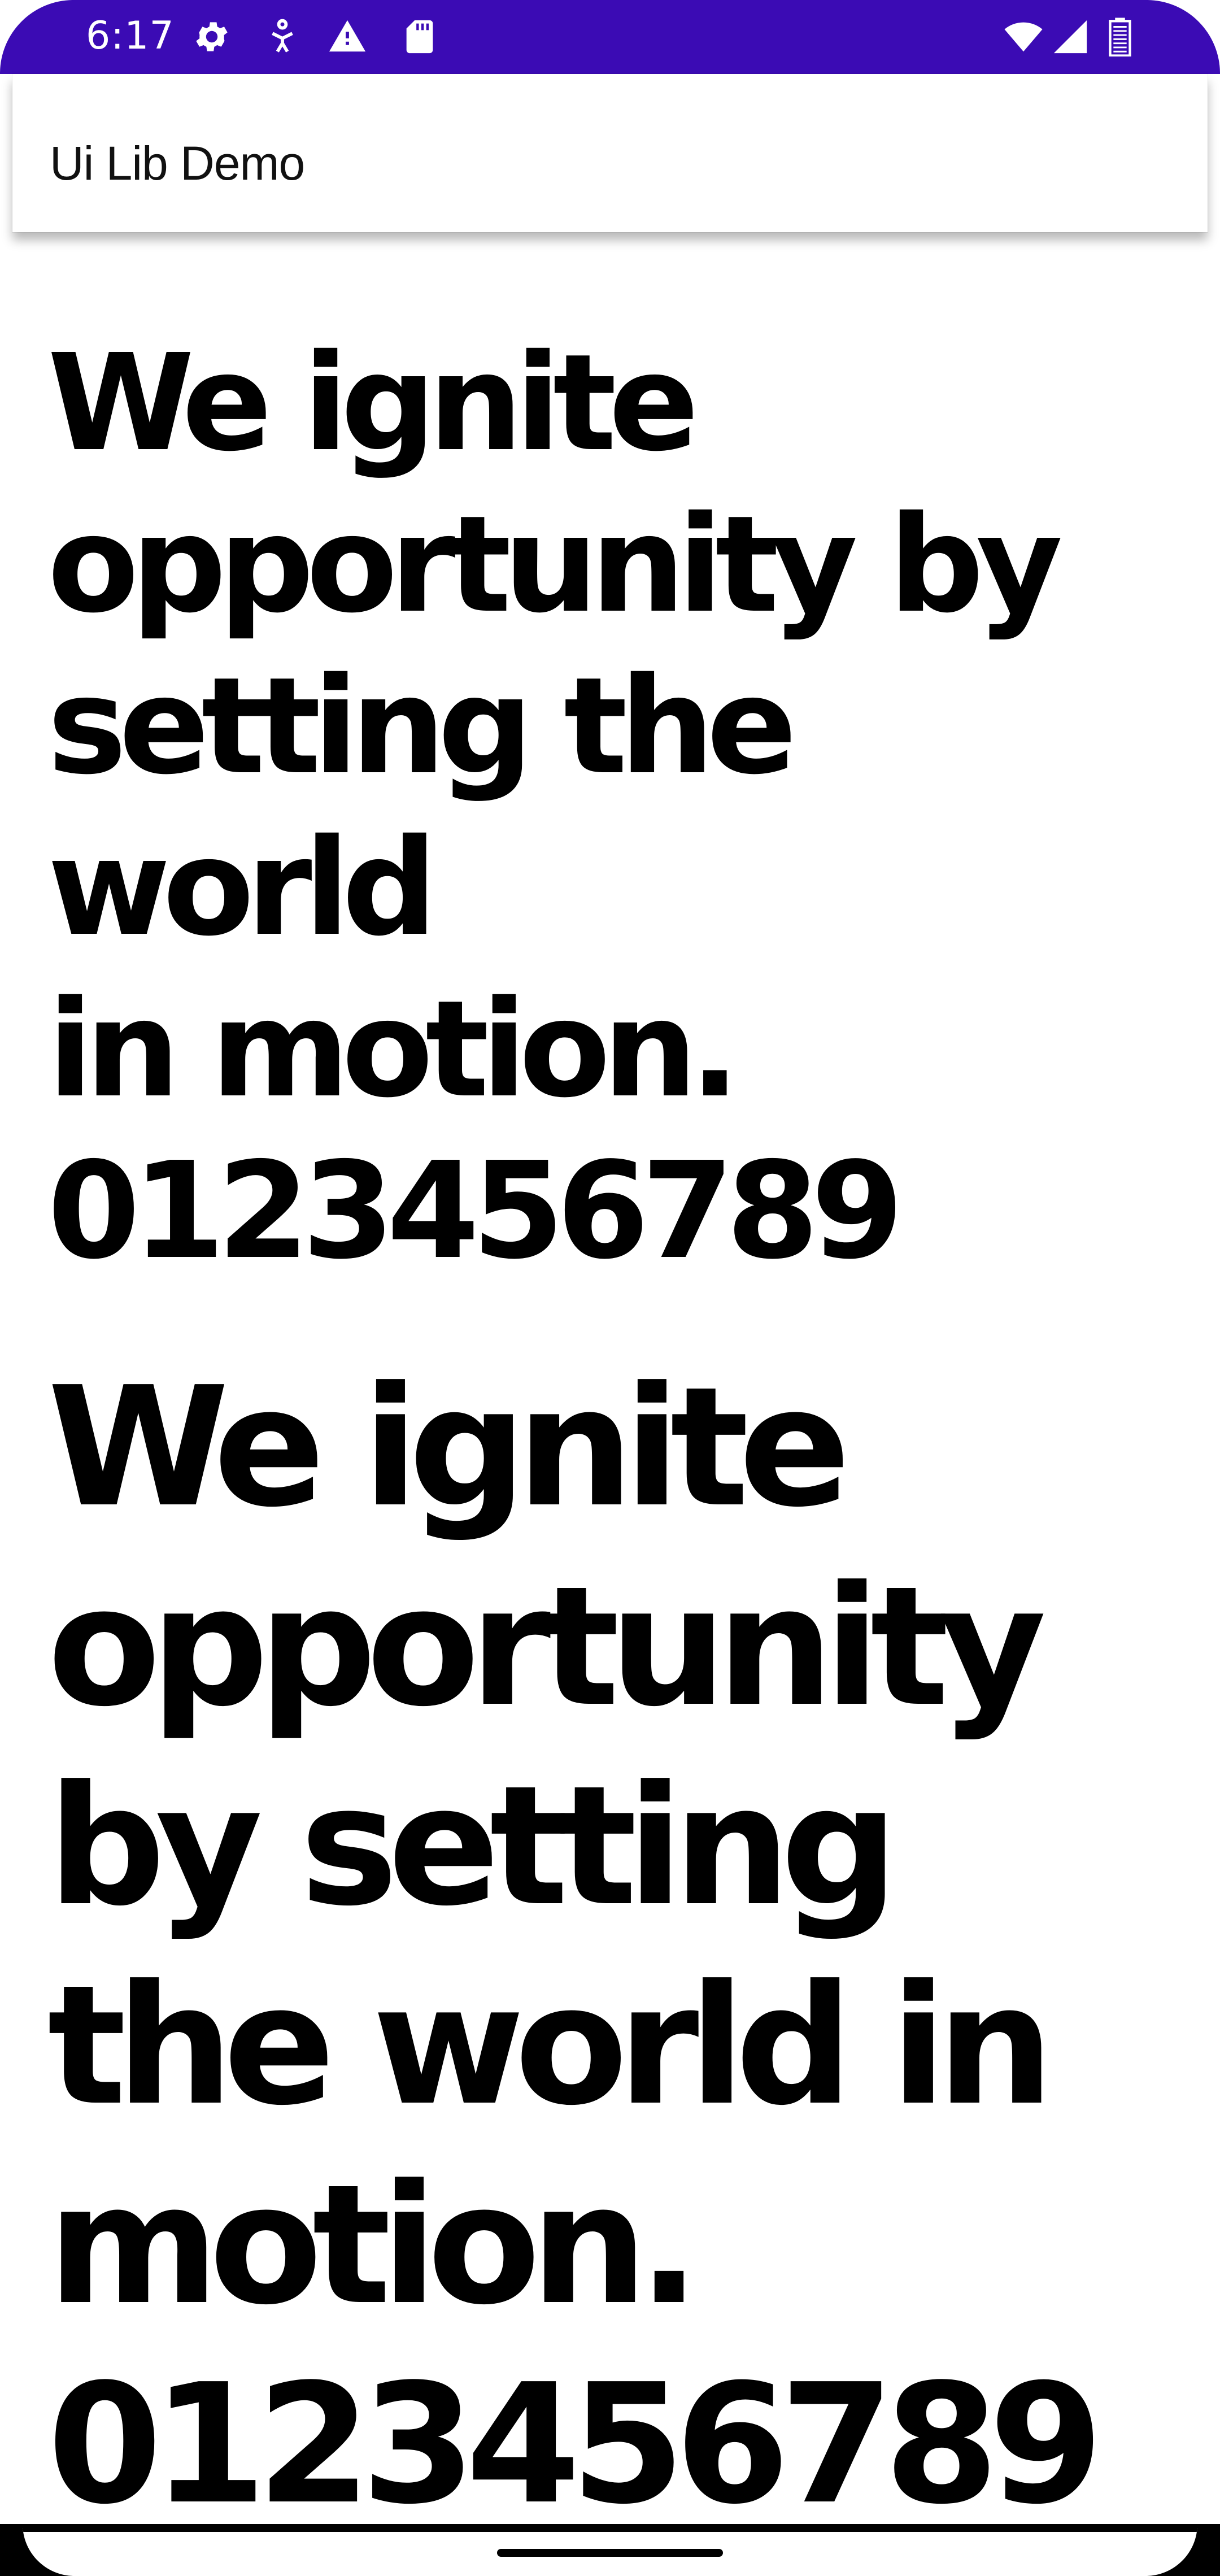  I want to click on status-bar: 6:17, so click(610, 37).